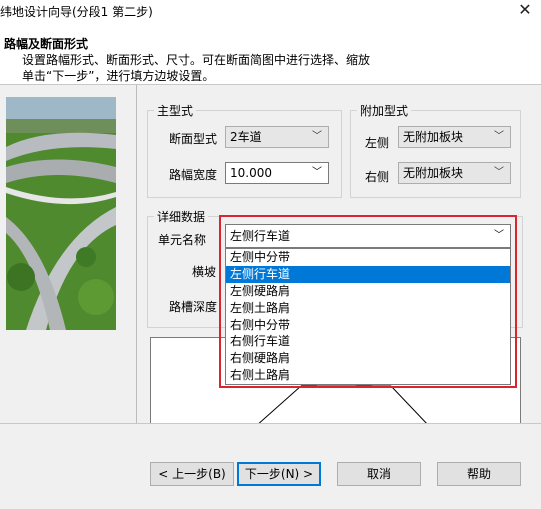  I want to click on left-side-label: 左侧, so click(377, 143).